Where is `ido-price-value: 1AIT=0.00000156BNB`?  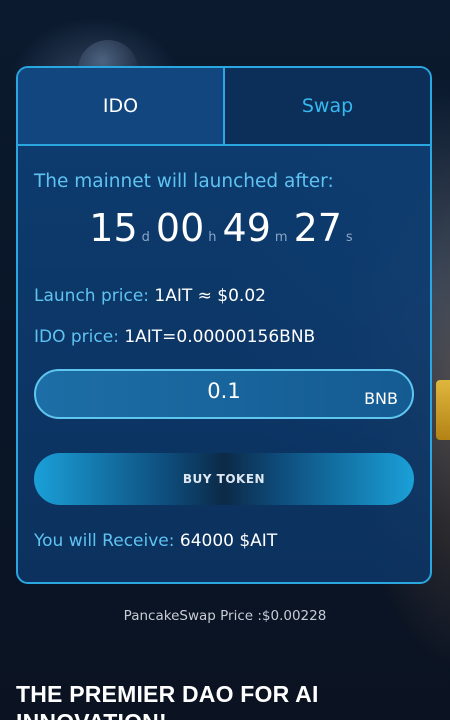
ido-price-value: 1AIT=0.00000156BNB is located at coordinates (220, 337).